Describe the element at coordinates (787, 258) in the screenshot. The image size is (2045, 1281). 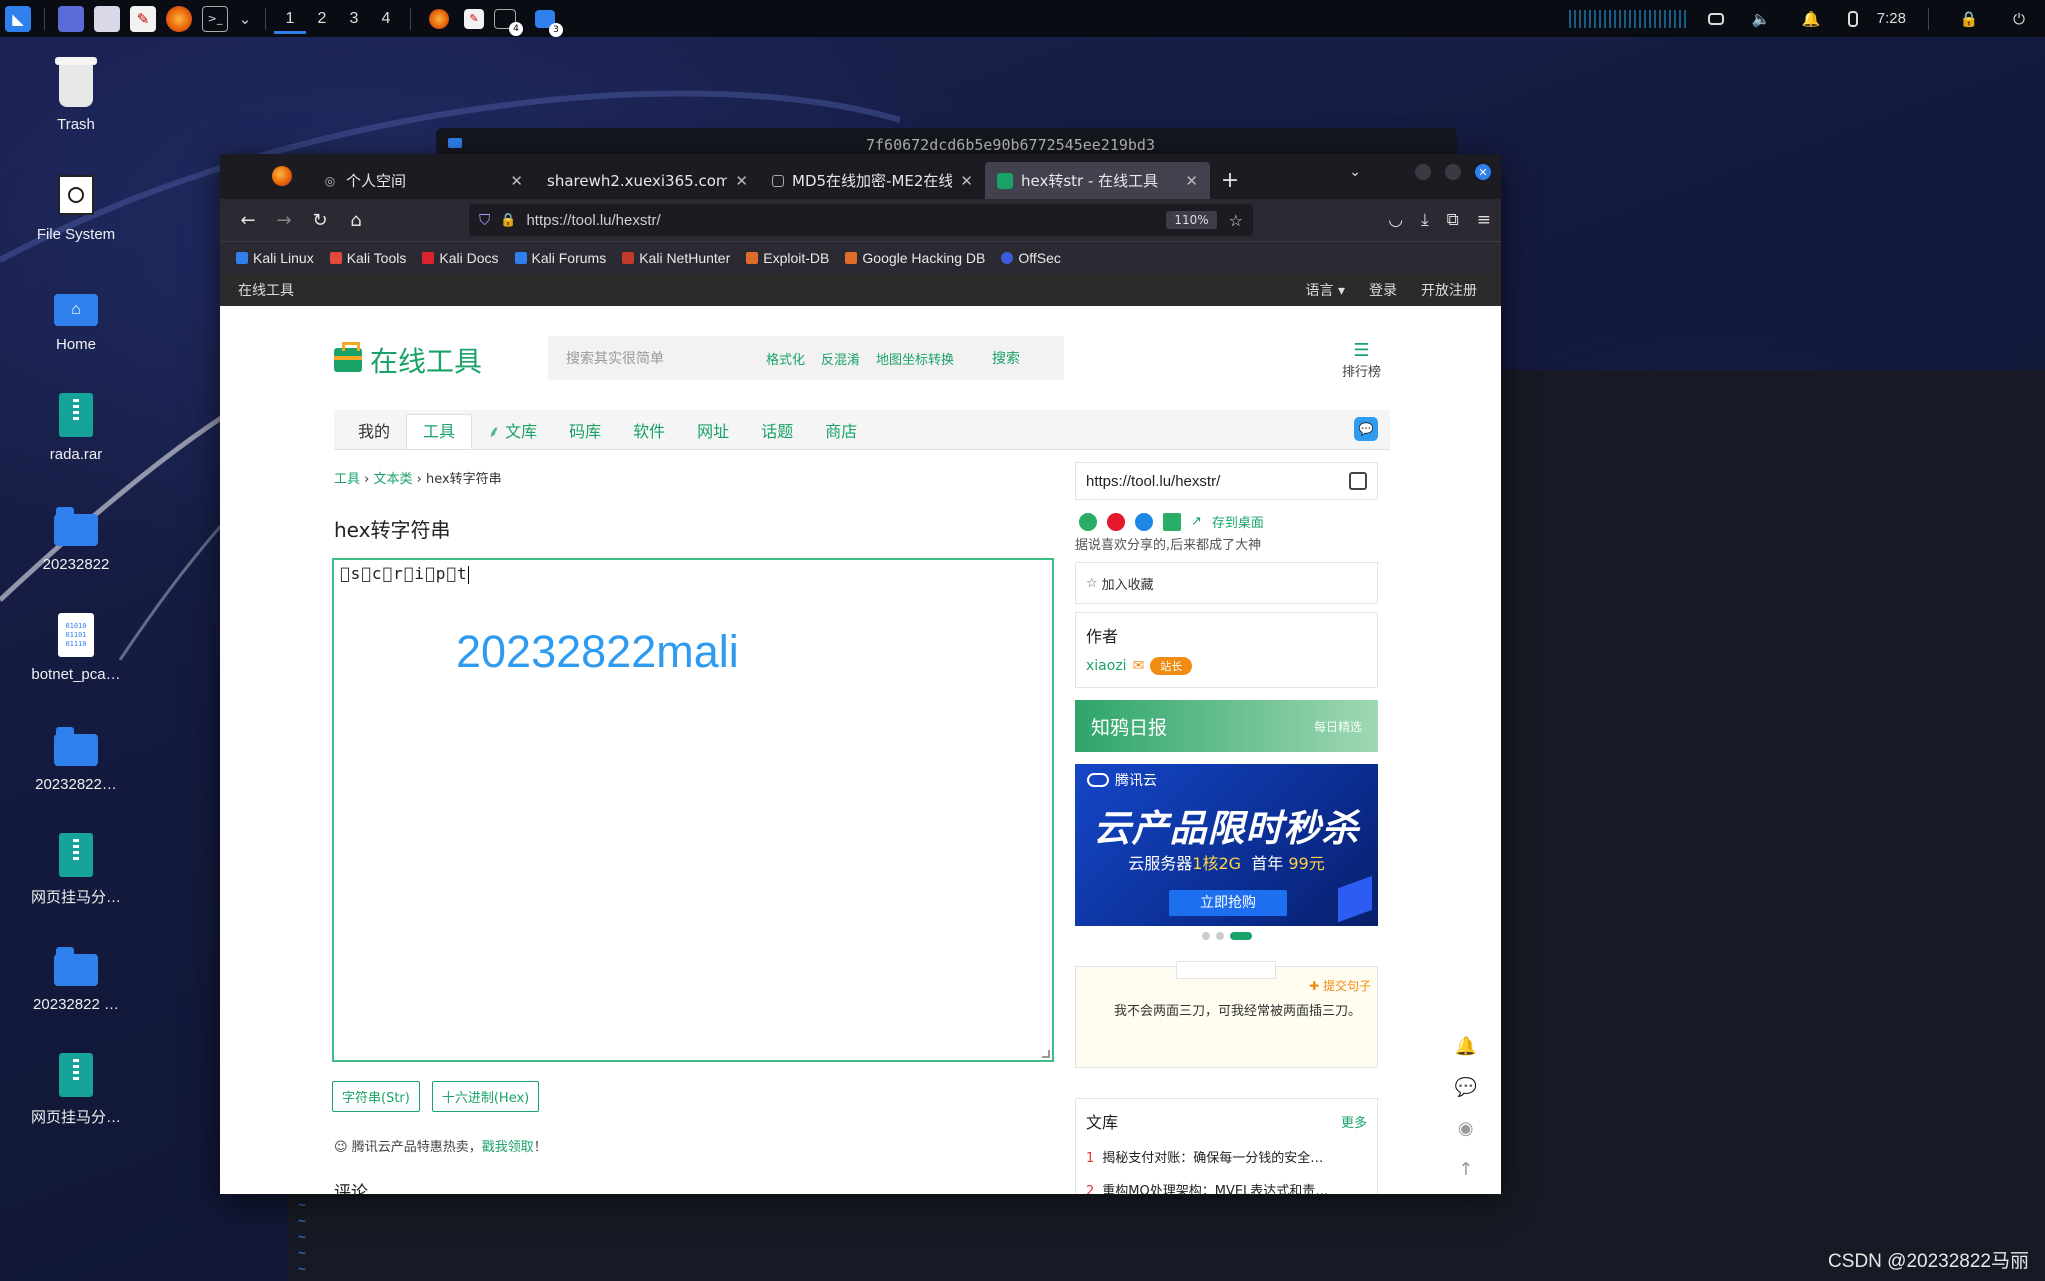
I see `bookmark-exploit-db: Exploit-DB` at that location.